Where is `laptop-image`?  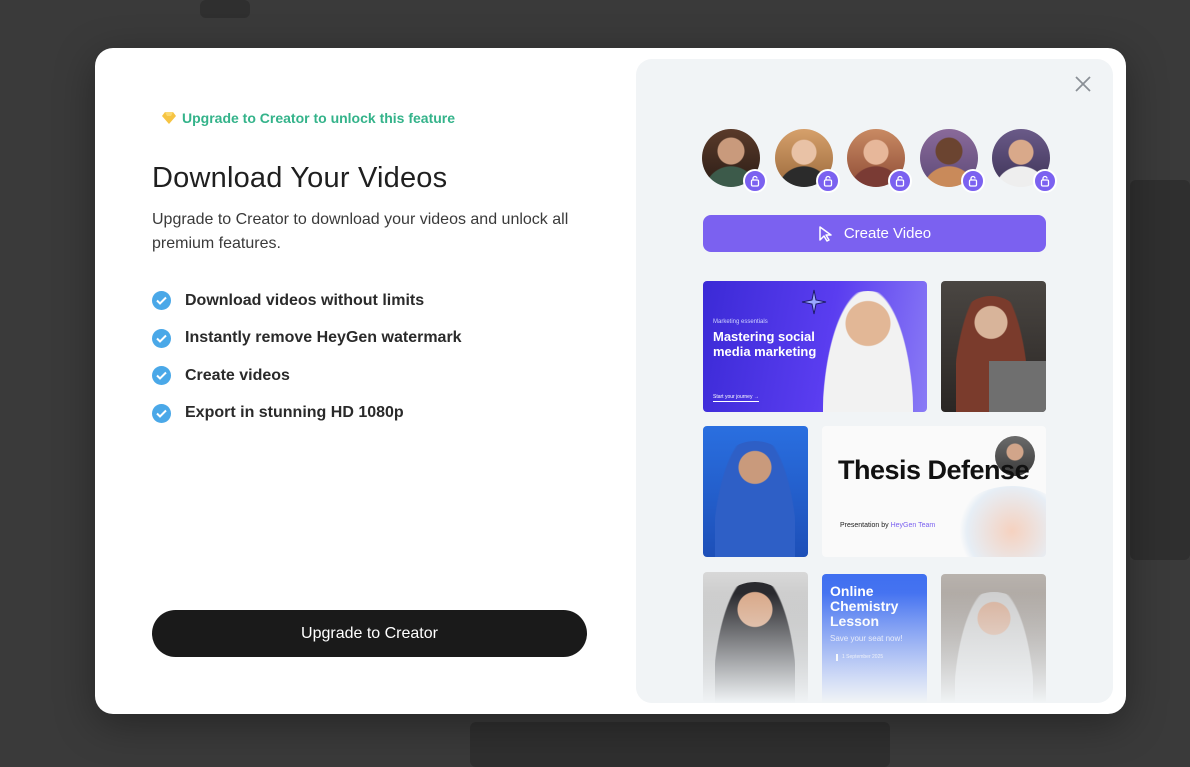 laptop-image is located at coordinates (1017, 386).